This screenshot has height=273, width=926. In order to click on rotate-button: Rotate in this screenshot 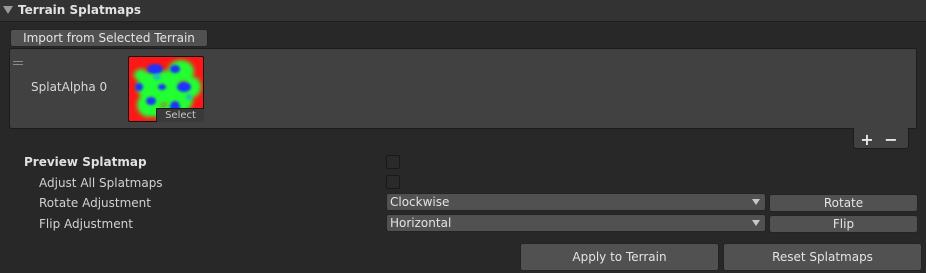, I will do `click(843, 203)`.